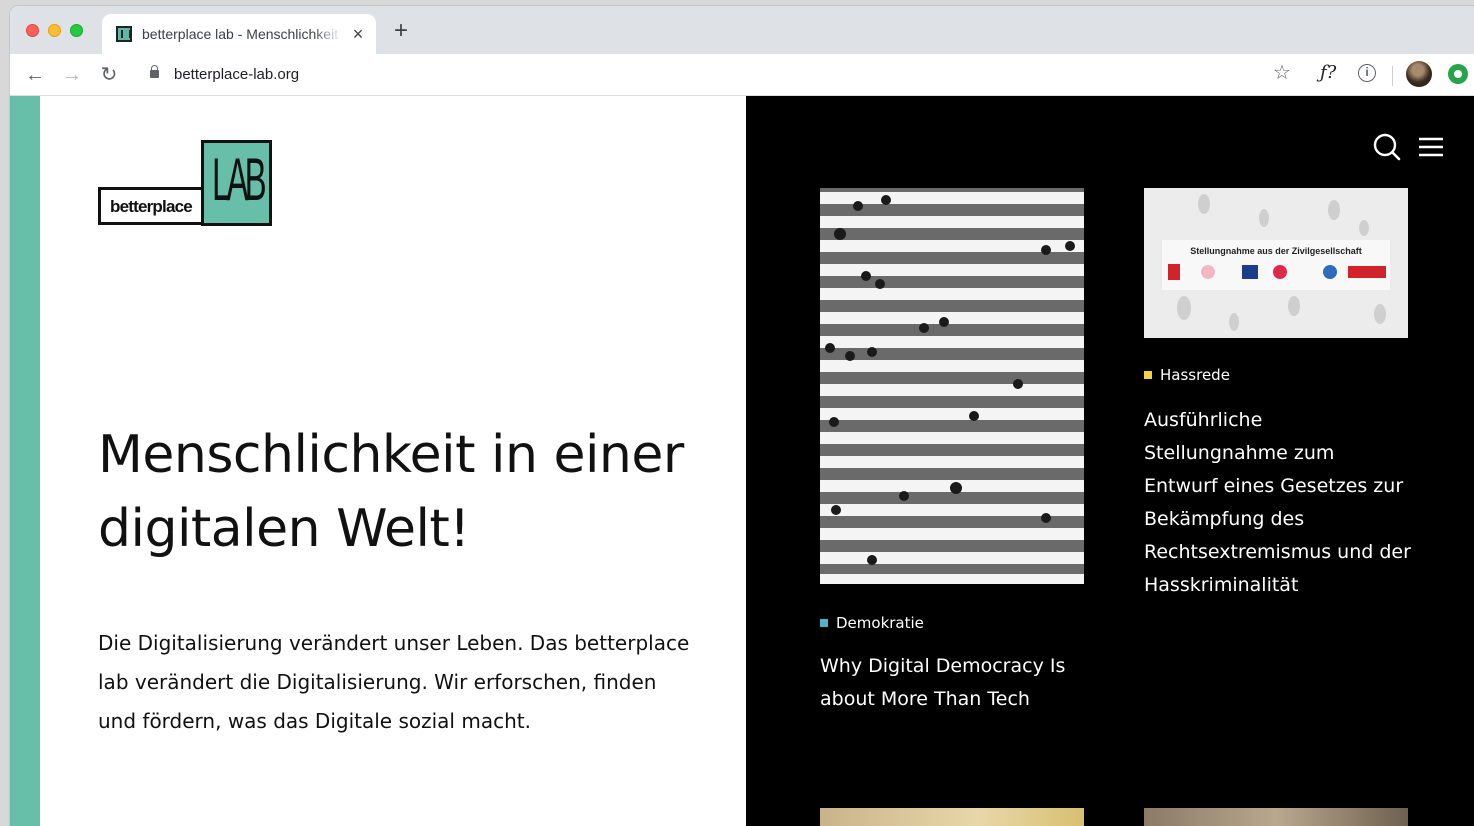 The width and height of the screenshot is (1474, 826). I want to click on forward-button: →, so click(72, 75).